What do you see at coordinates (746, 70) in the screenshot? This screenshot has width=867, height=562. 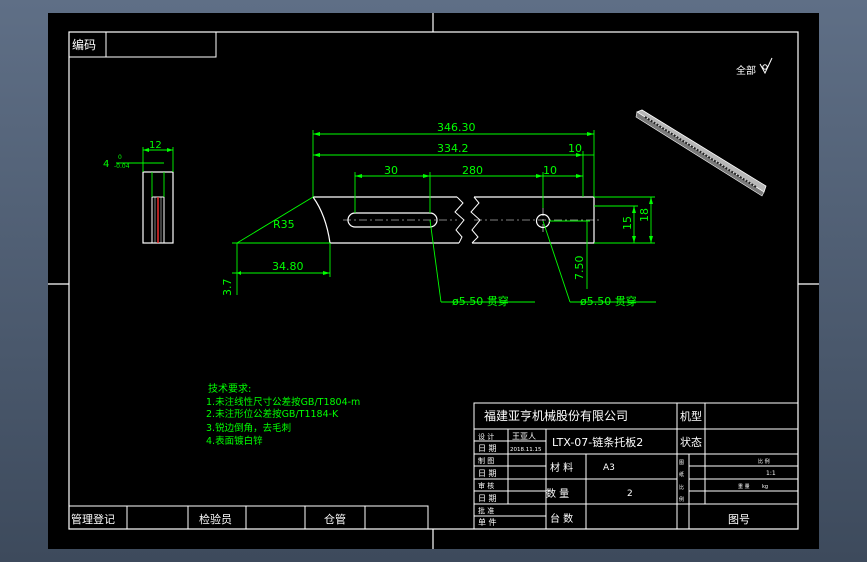 I see `surface-finish-label: 全部` at bounding box center [746, 70].